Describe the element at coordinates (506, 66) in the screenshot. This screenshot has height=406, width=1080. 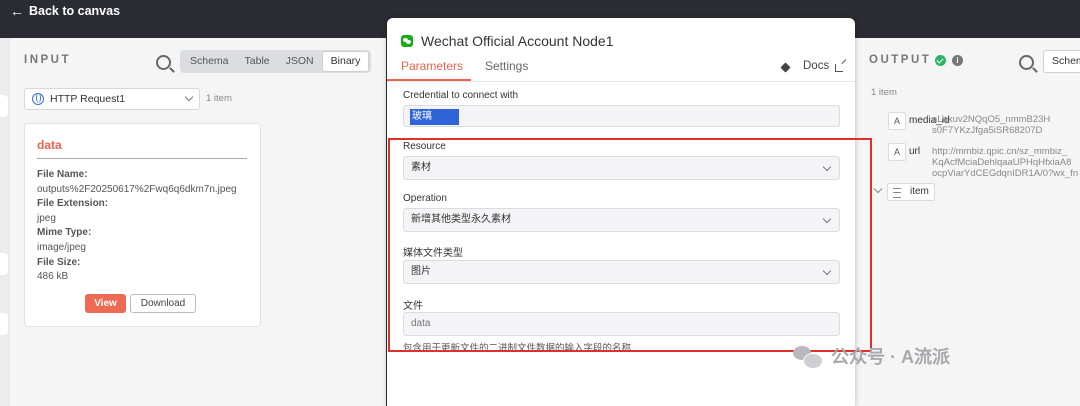
I see `tab-settings: Settings` at that location.